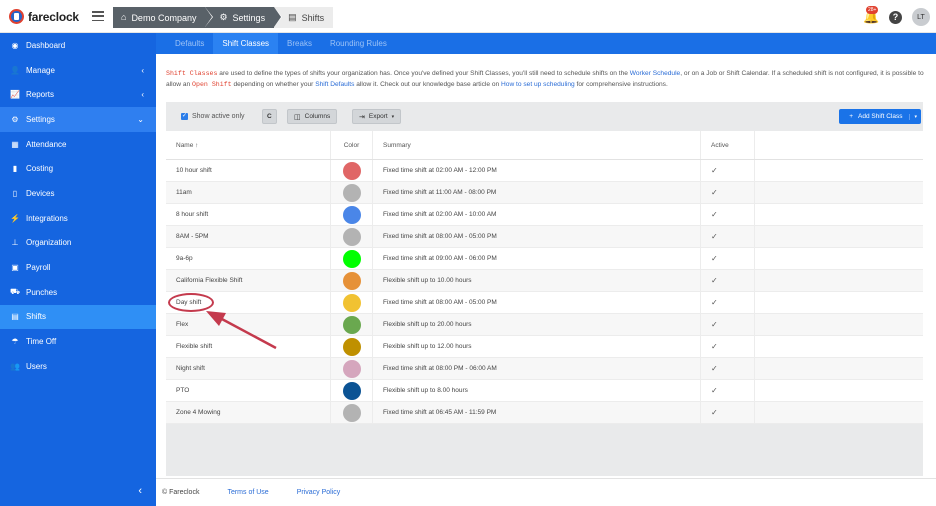 The image size is (936, 506). What do you see at coordinates (184, 192) in the screenshot?
I see `shift-name: 11am` at bounding box center [184, 192].